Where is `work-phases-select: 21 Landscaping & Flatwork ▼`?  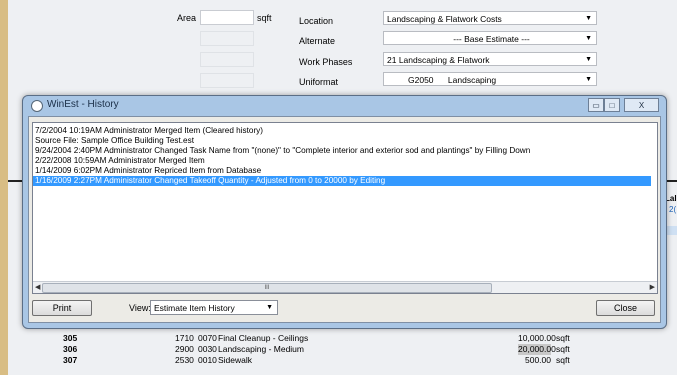 work-phases-select: 21 Landscaping & Flatwork ▼ is located at coordinates (490, 59).